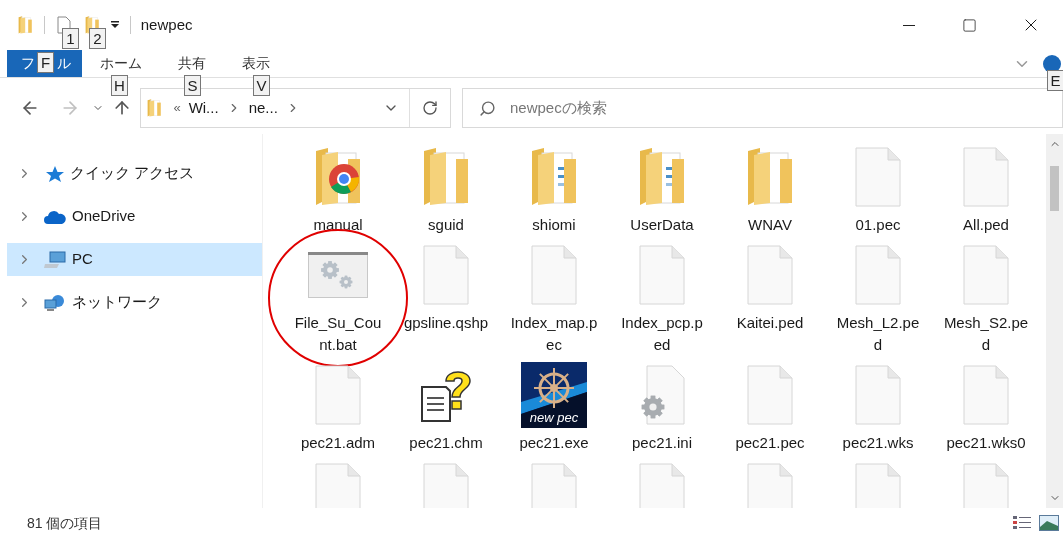 The width and height of the screenshot is (1063, 538). I want to click on search-field: newpecの検索, so click(762, 108).